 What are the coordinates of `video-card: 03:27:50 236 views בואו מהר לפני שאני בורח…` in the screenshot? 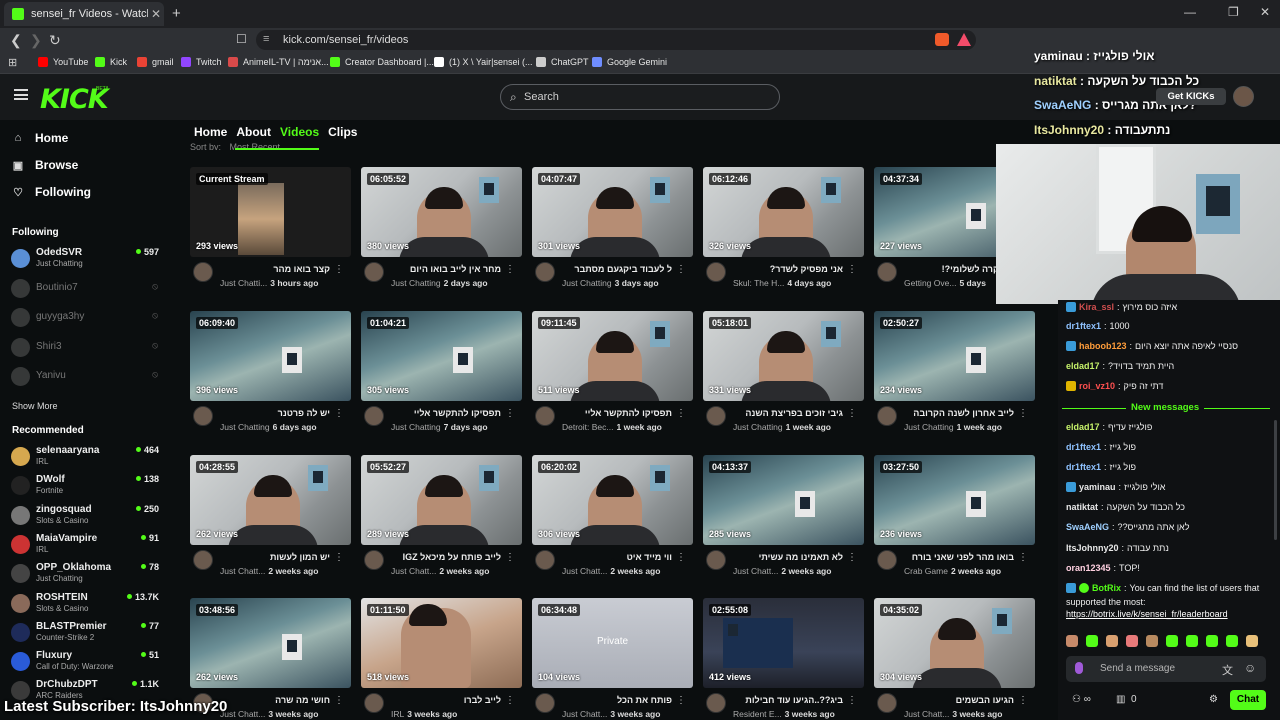 It's located at (954, 520).